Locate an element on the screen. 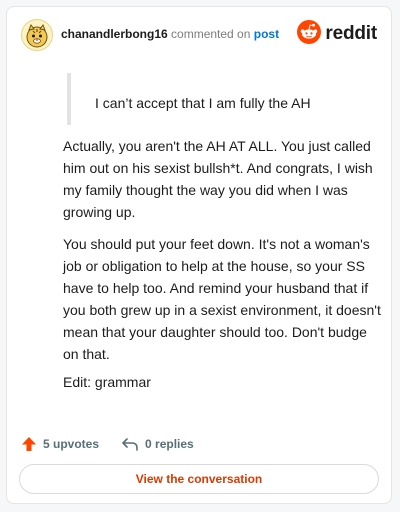 Image resolution: width=400 pixels, height=512 pixels. post-link: post is located at coordinates (266, 34).